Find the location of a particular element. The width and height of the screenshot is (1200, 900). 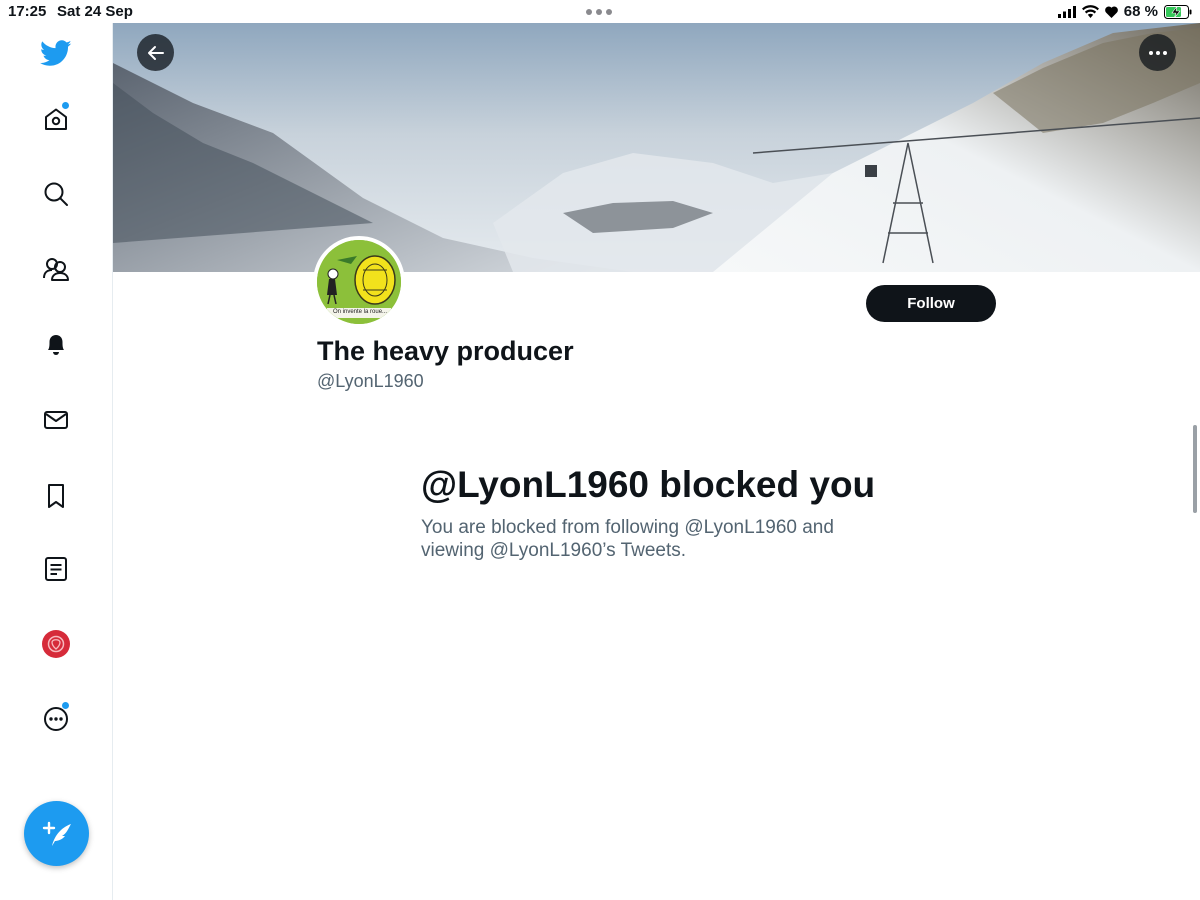

status-bar: 17:25 Sat 24 Sep 68 % is located at coordinates (600, 11).